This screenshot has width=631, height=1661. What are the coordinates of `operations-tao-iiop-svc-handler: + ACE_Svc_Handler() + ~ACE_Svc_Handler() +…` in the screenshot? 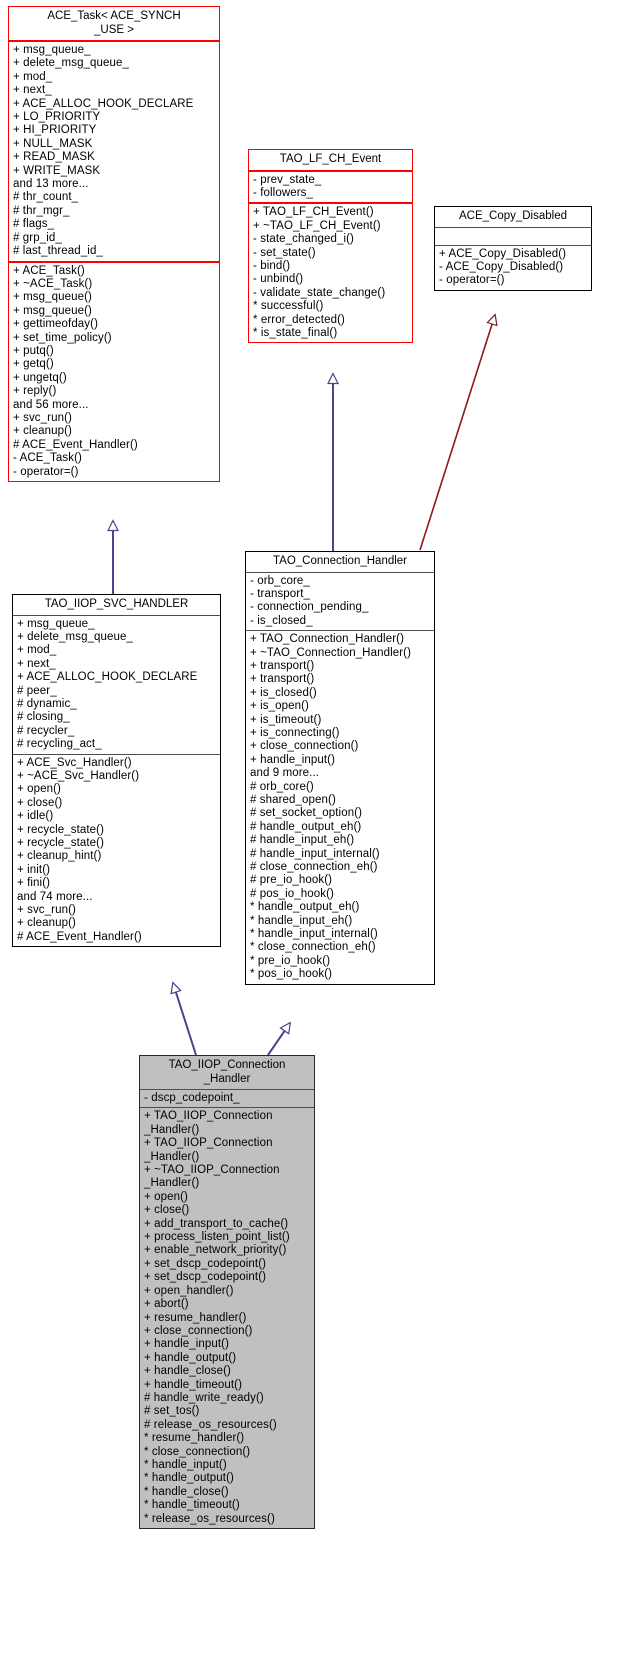 It's located at (116, 851).